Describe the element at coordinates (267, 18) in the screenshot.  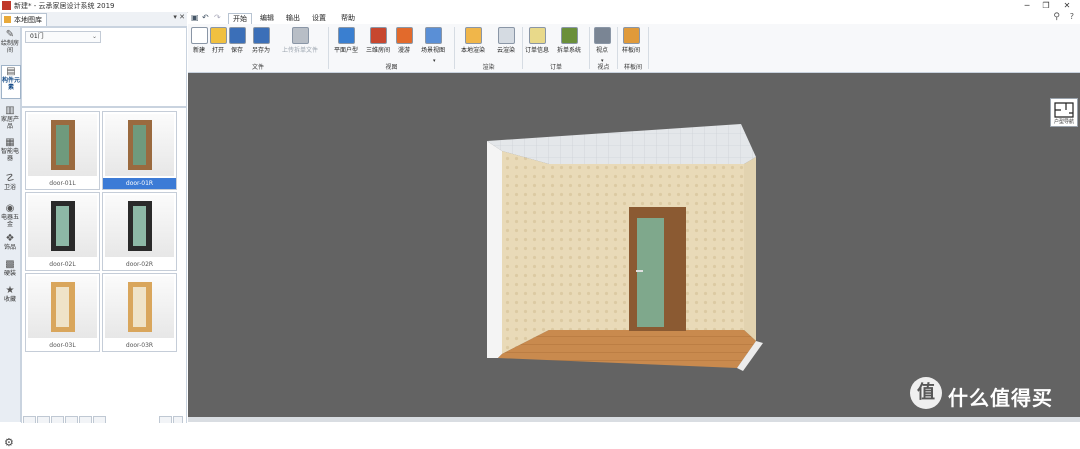
I see `menu-item: 编辑` at that location.